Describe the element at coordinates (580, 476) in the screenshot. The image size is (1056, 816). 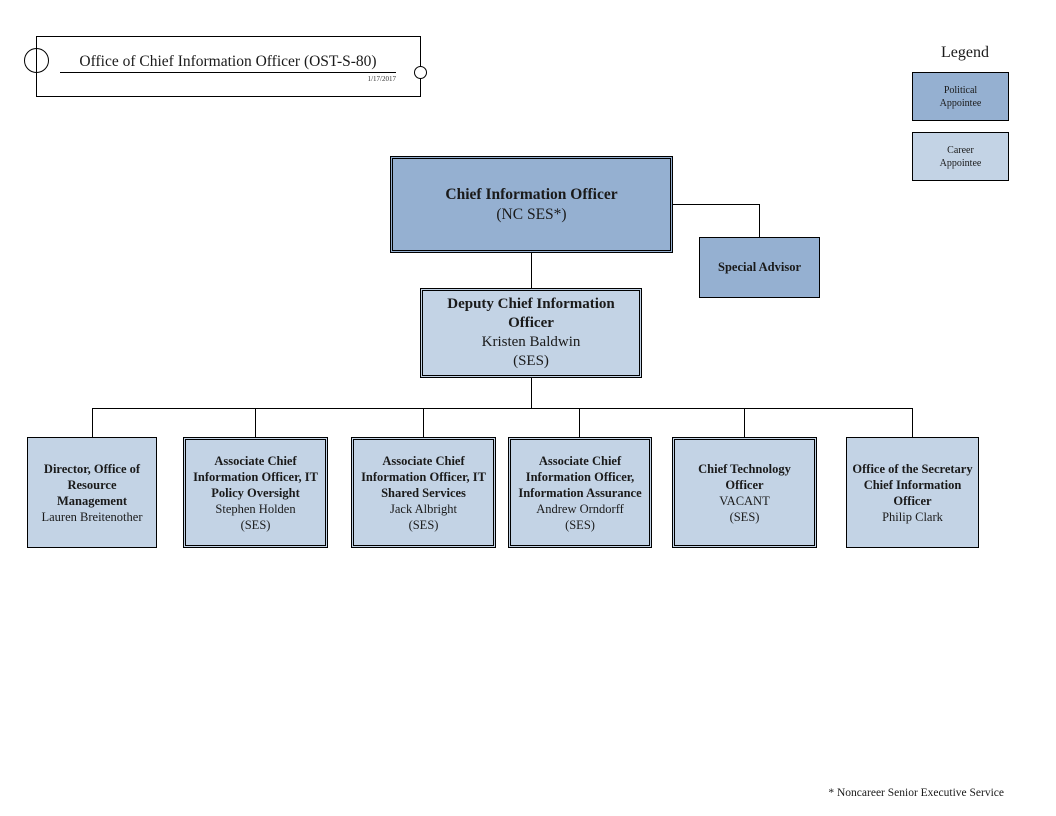
I see `node-title: Information Officer,` at that location.